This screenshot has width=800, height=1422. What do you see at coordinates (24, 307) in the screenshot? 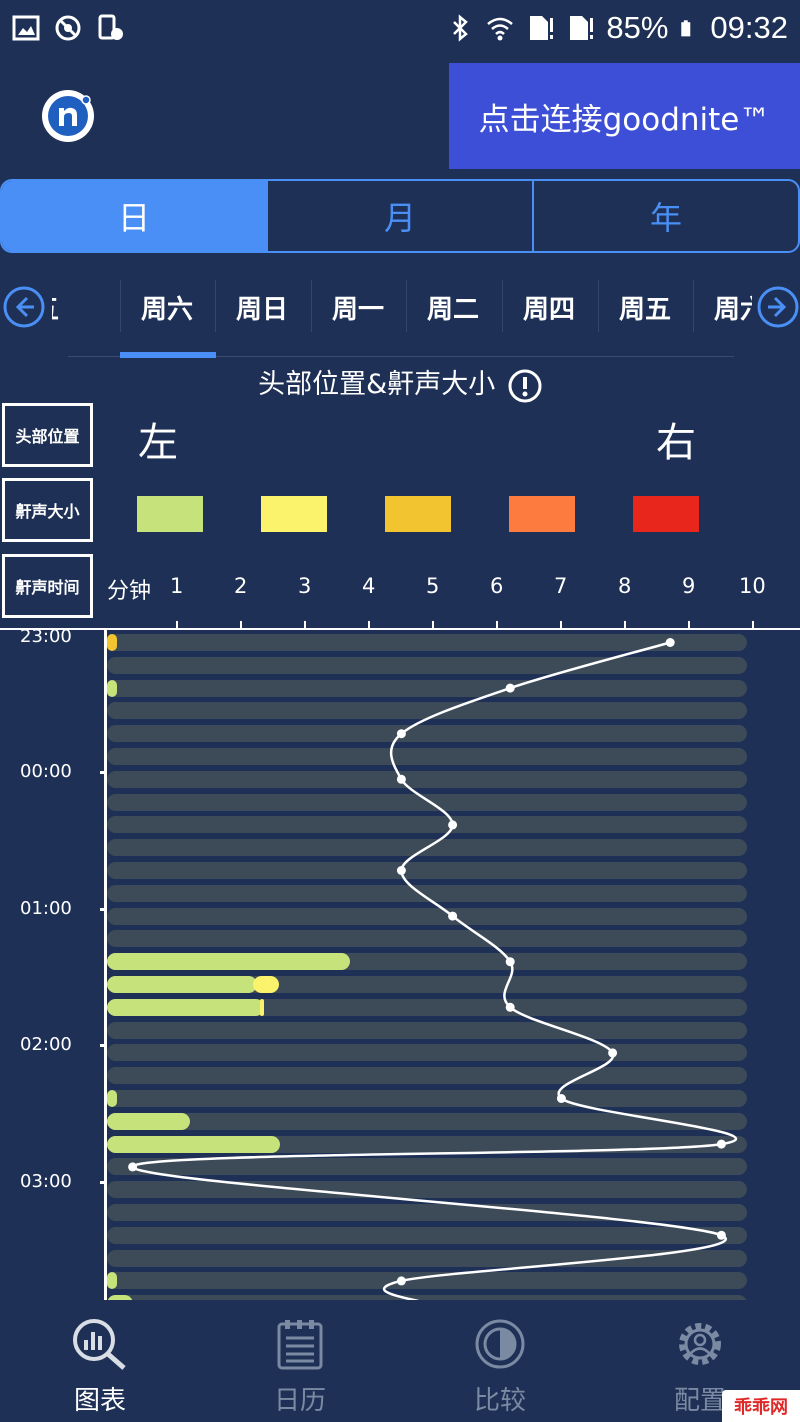
I see `prev-arrow-icon` at bounding box center [24, 307].